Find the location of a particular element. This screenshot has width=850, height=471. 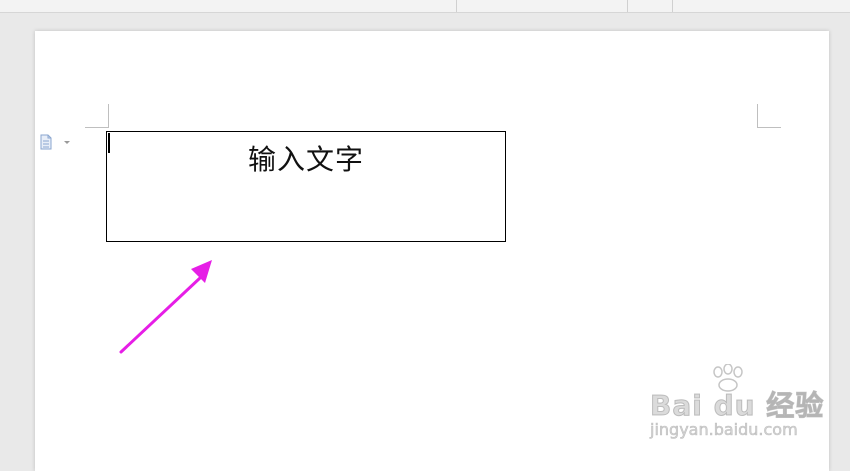

text-box-content: 输入文字 is located at coordinates (306, 158).